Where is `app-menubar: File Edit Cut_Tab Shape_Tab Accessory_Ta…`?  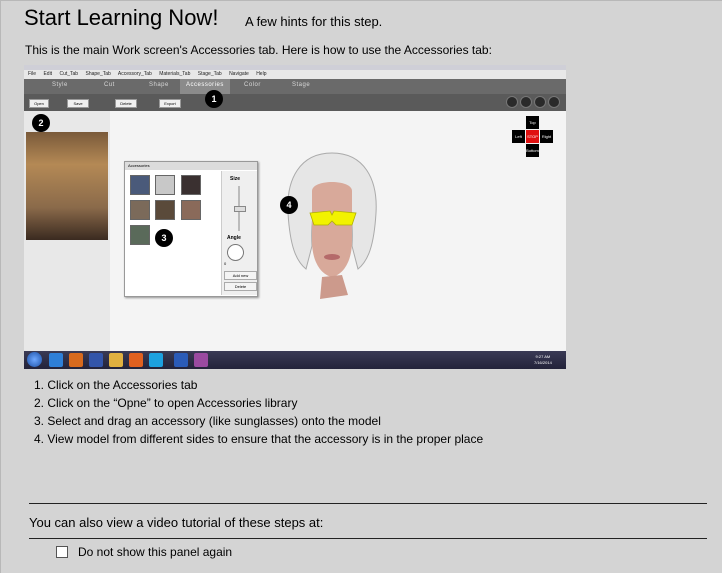
app-menubar: File Edit Cut_Tab Shape_Tab Accessory_Ta… is located at coordinates (295, 72).